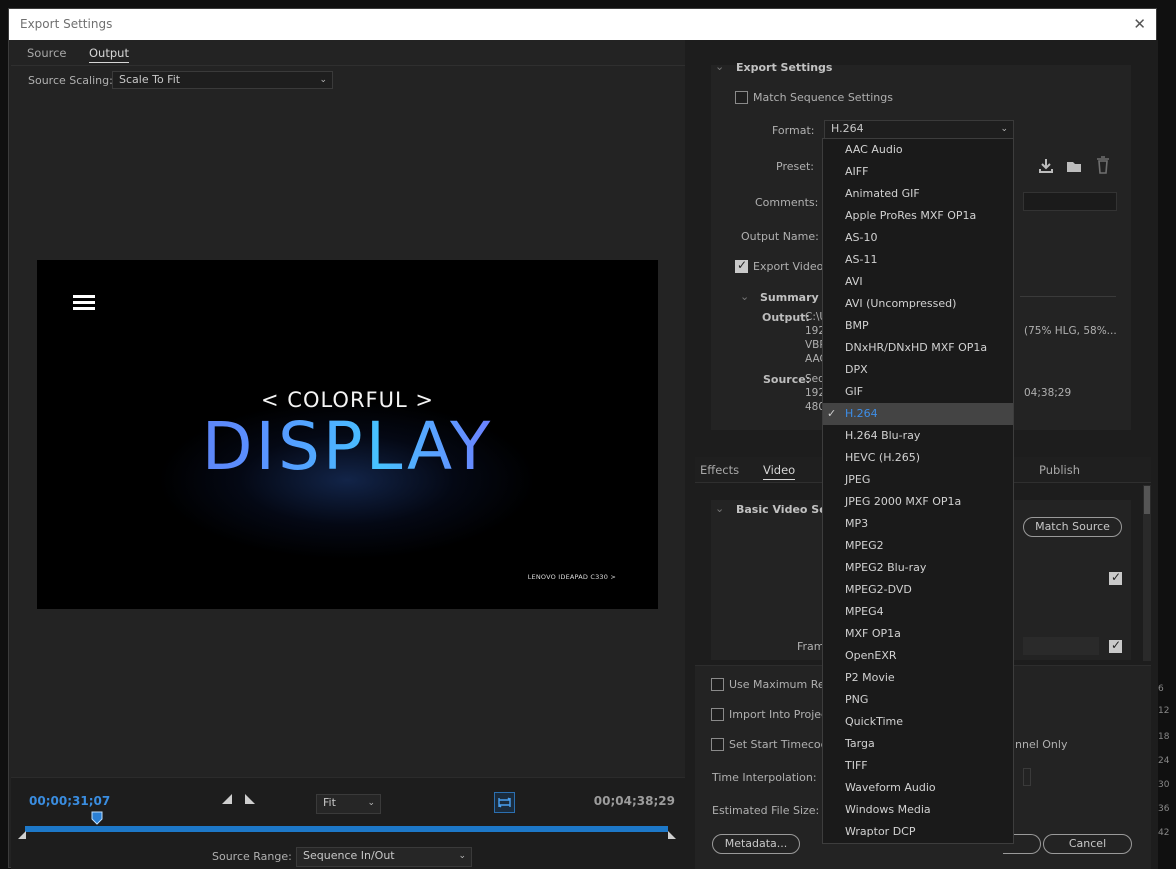 The image size is (1176, 869). Describe the element at coordinates (786, 317) in the screenshot. I see `summary-output-label: Output:` at that location.